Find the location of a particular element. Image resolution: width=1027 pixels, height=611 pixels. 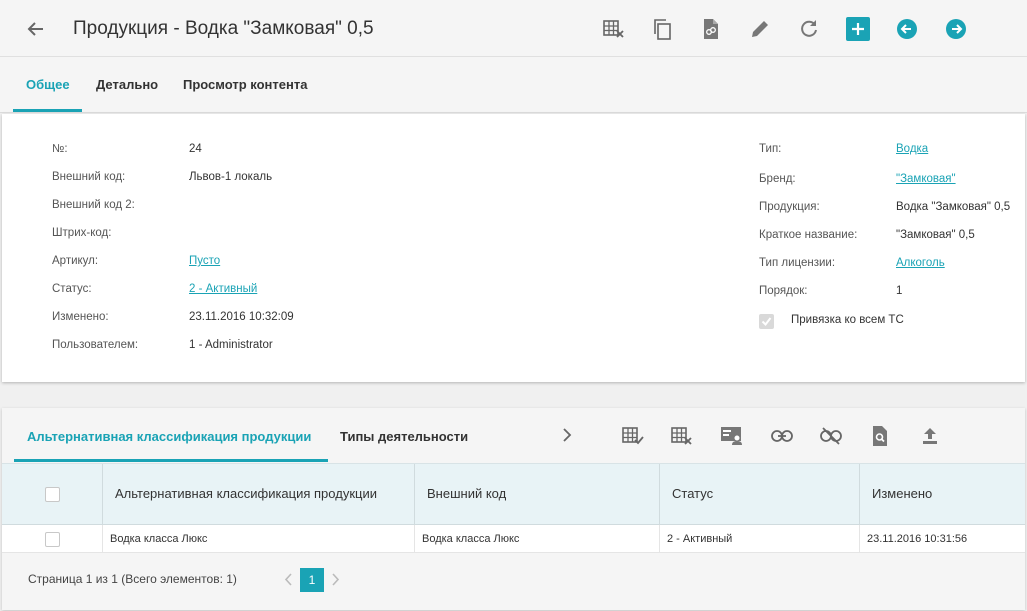

bind-all-label: Привязка ко всем ТС is located at coordinates (847, 320).